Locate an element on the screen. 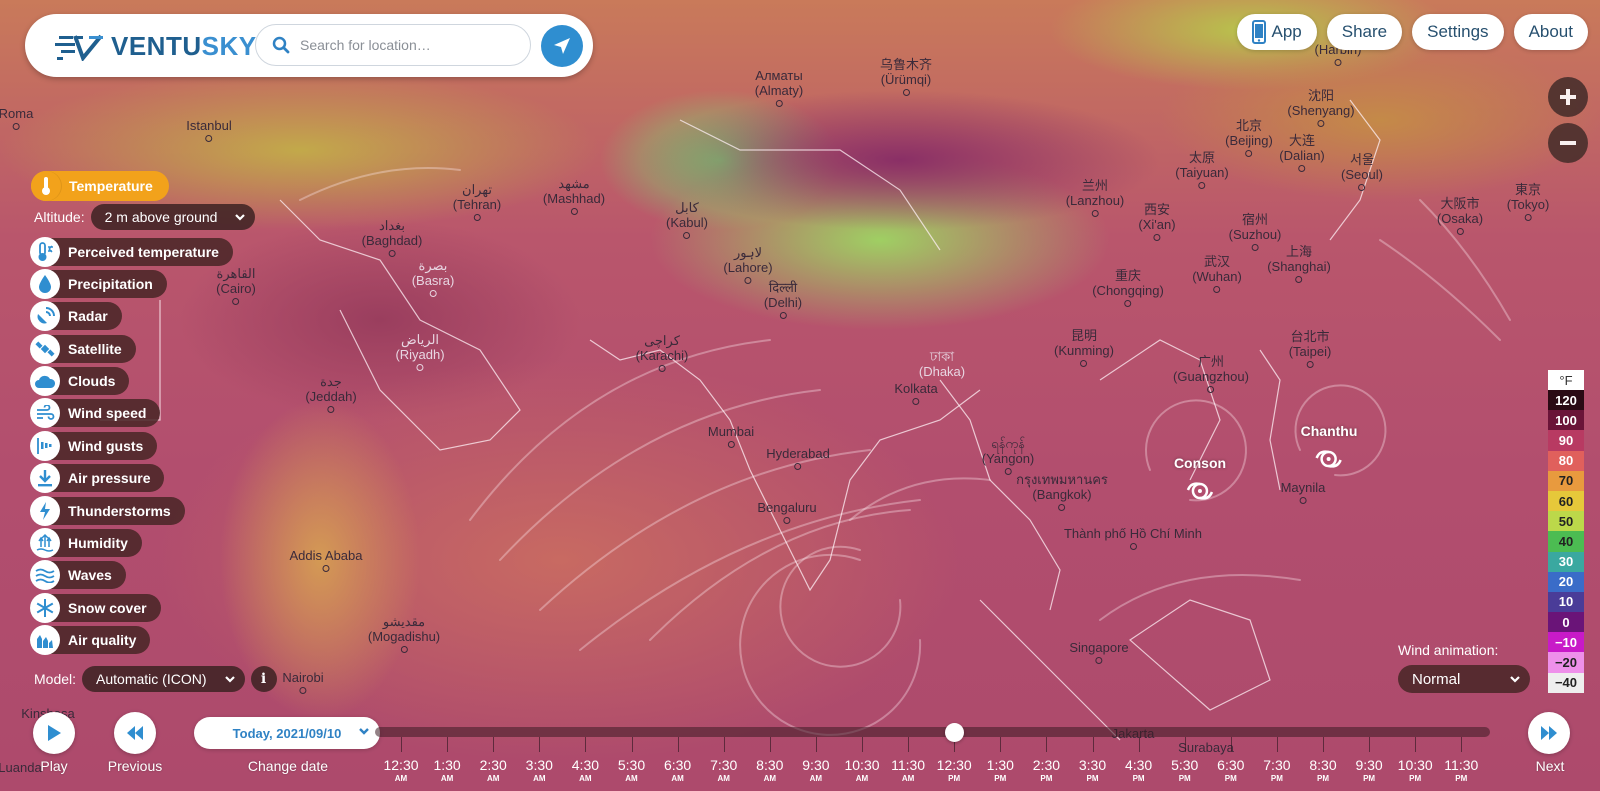  layer-radar: Radar is located at coordinates (131, 316).